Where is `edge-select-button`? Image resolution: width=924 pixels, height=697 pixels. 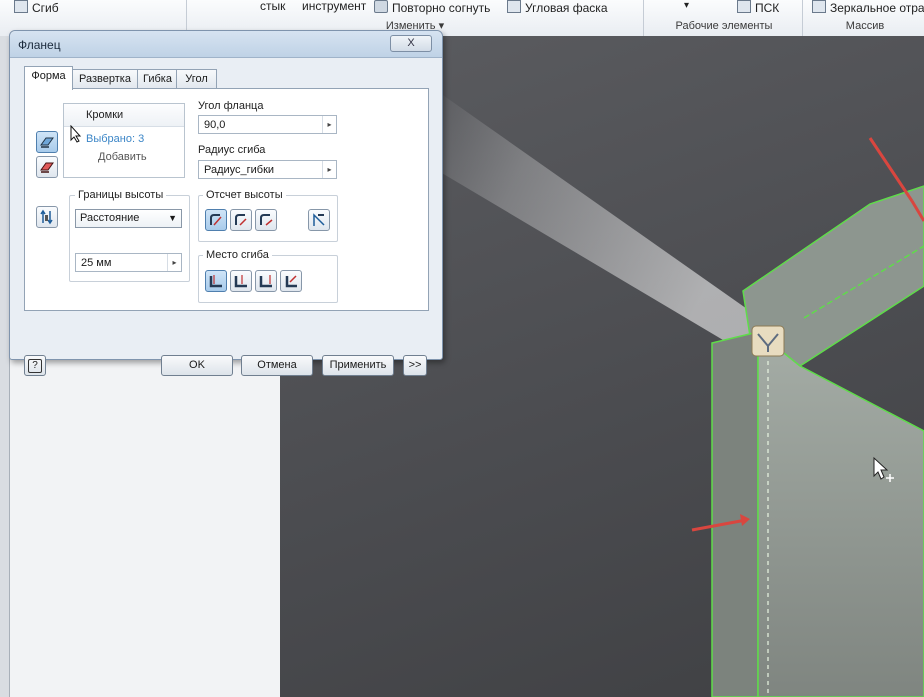 edge-select-button is located at coordinates (47, 142).